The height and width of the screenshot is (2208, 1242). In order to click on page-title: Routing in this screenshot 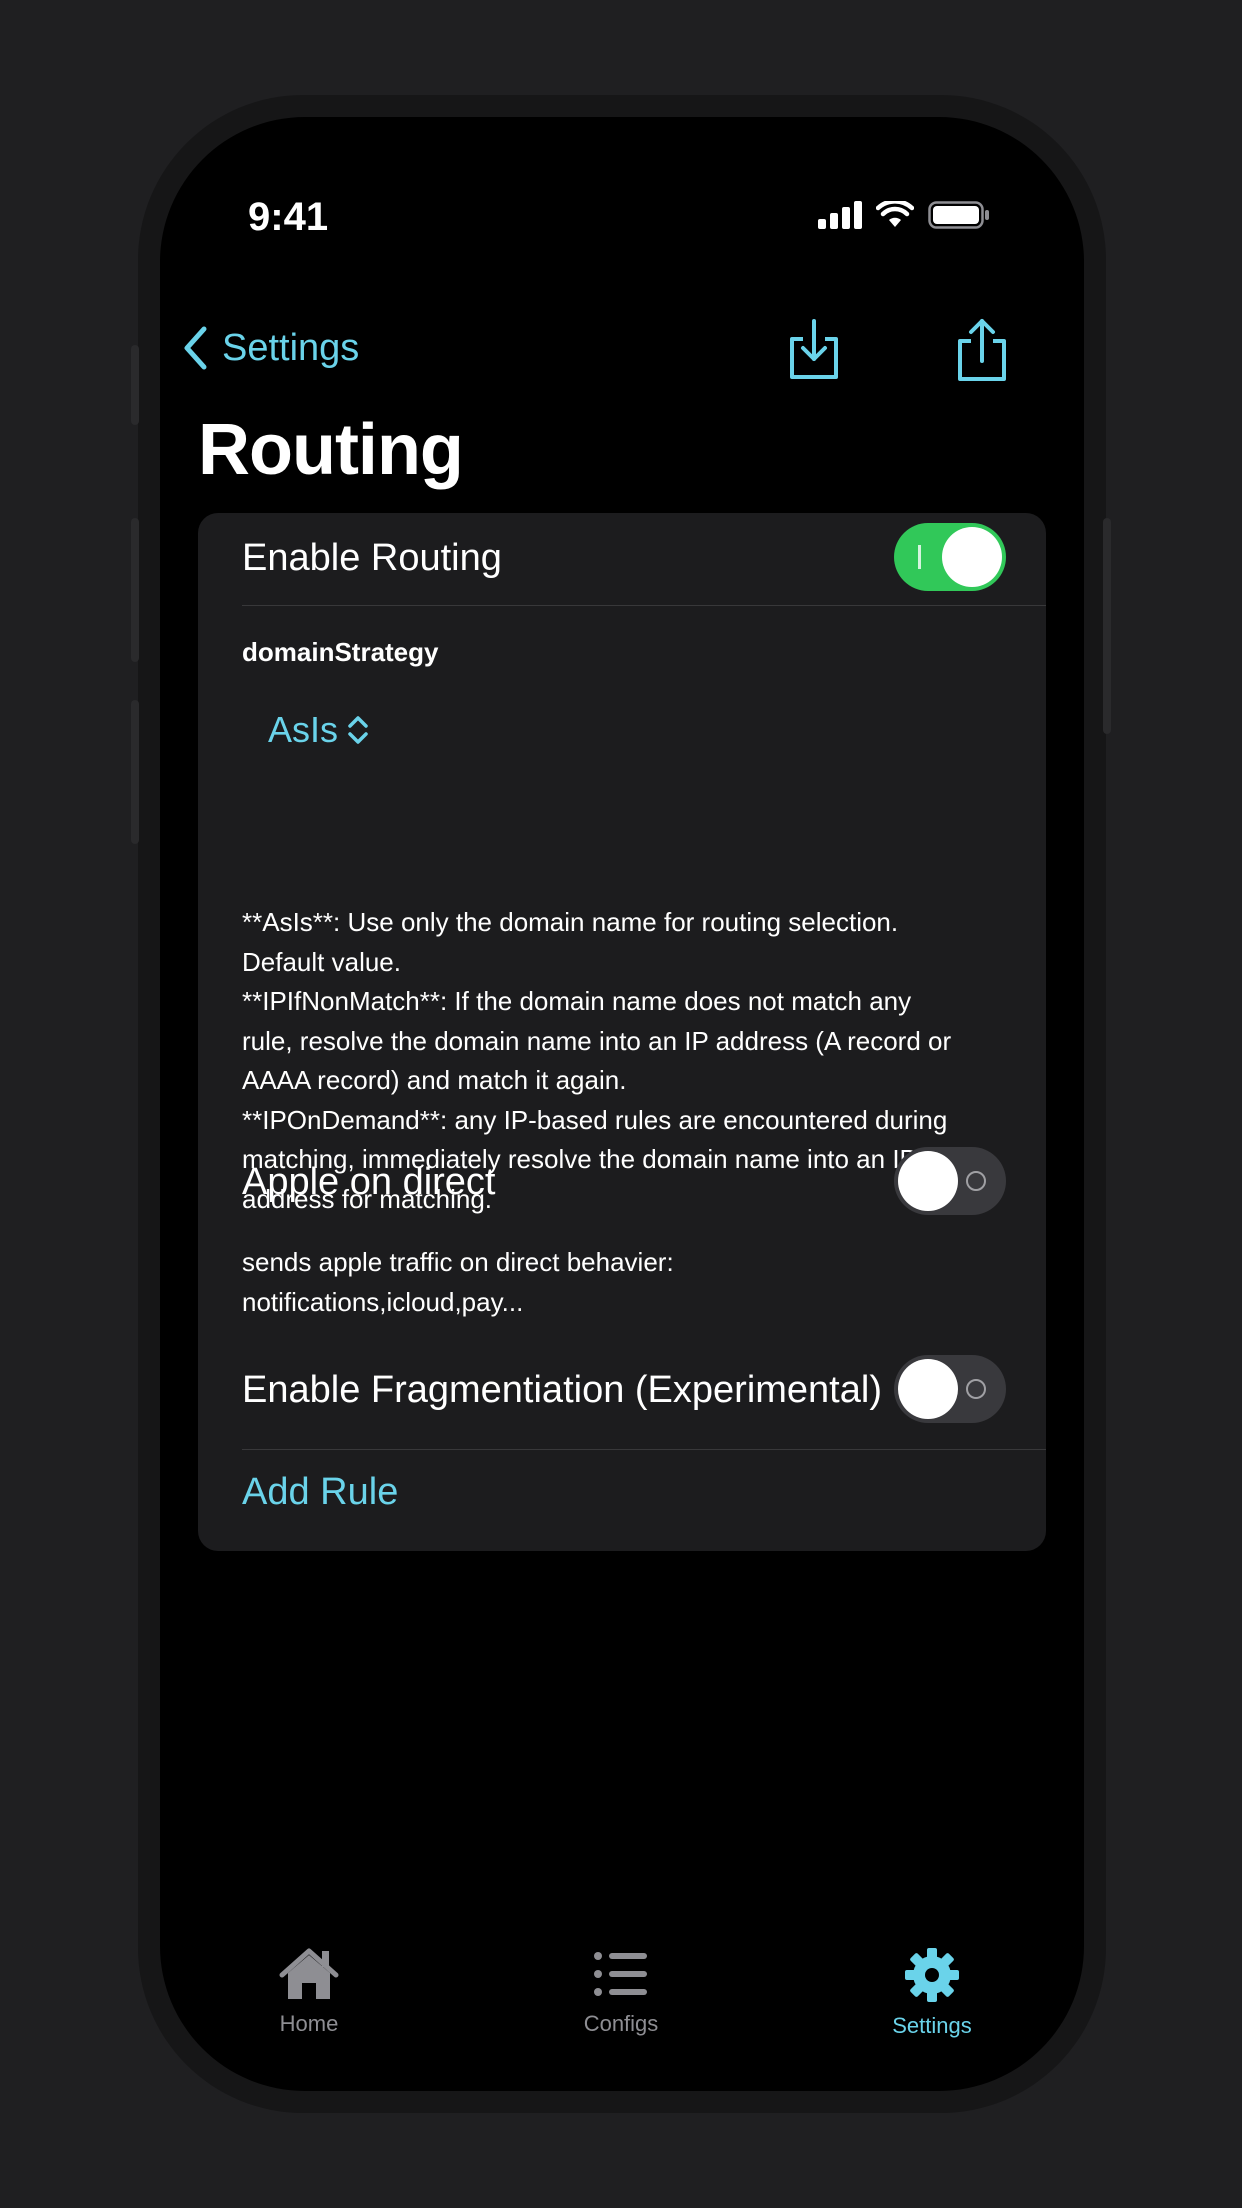, I will do `click(331, 450)`.